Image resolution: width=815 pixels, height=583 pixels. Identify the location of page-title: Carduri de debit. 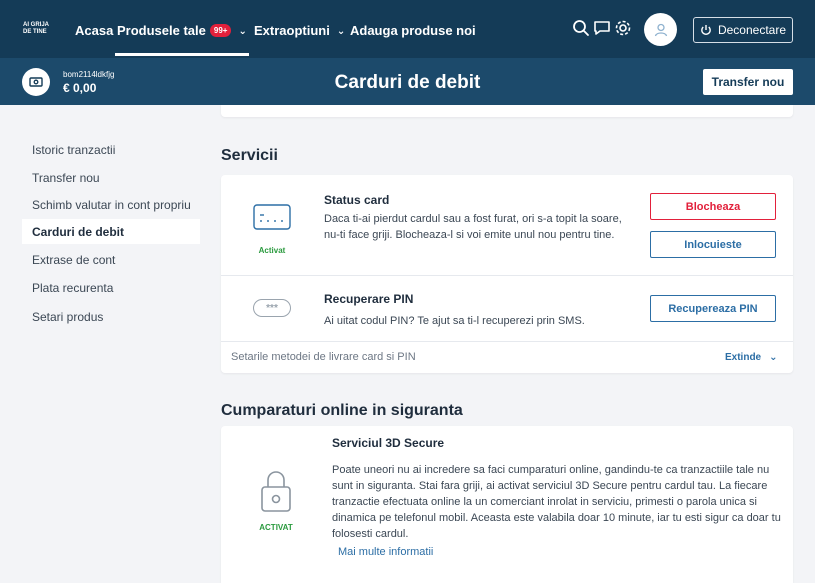
(407, 82).